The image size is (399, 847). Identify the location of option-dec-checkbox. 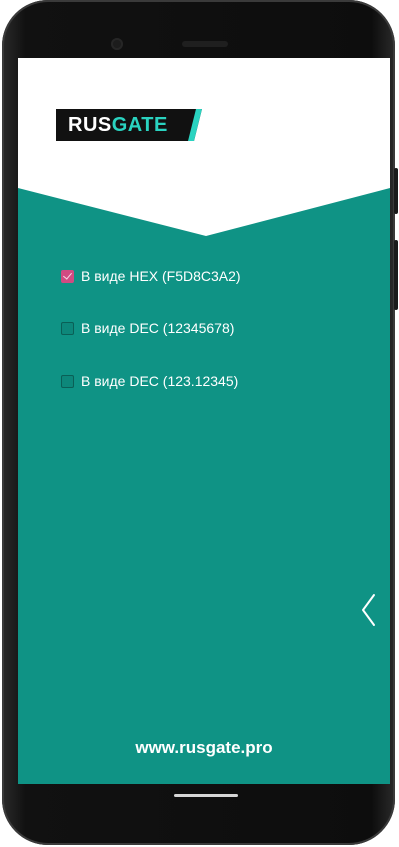
(67, 328).